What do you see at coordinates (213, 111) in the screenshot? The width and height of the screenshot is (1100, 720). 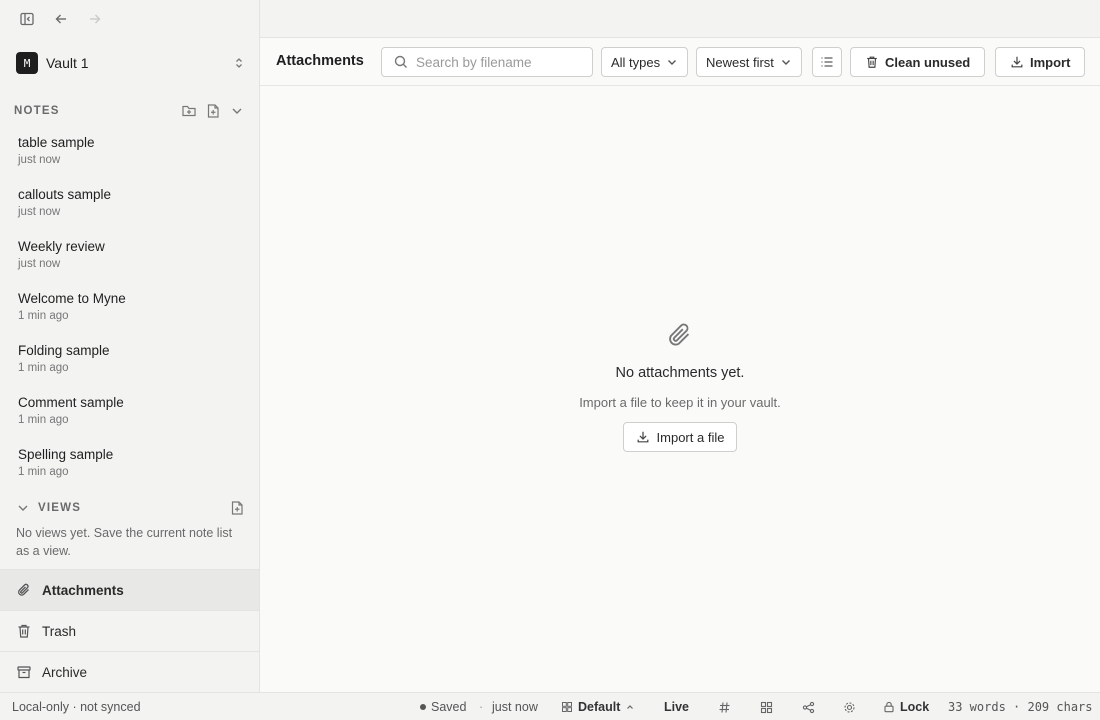 I see `new-note-icon` at bounding box center [213, 111].